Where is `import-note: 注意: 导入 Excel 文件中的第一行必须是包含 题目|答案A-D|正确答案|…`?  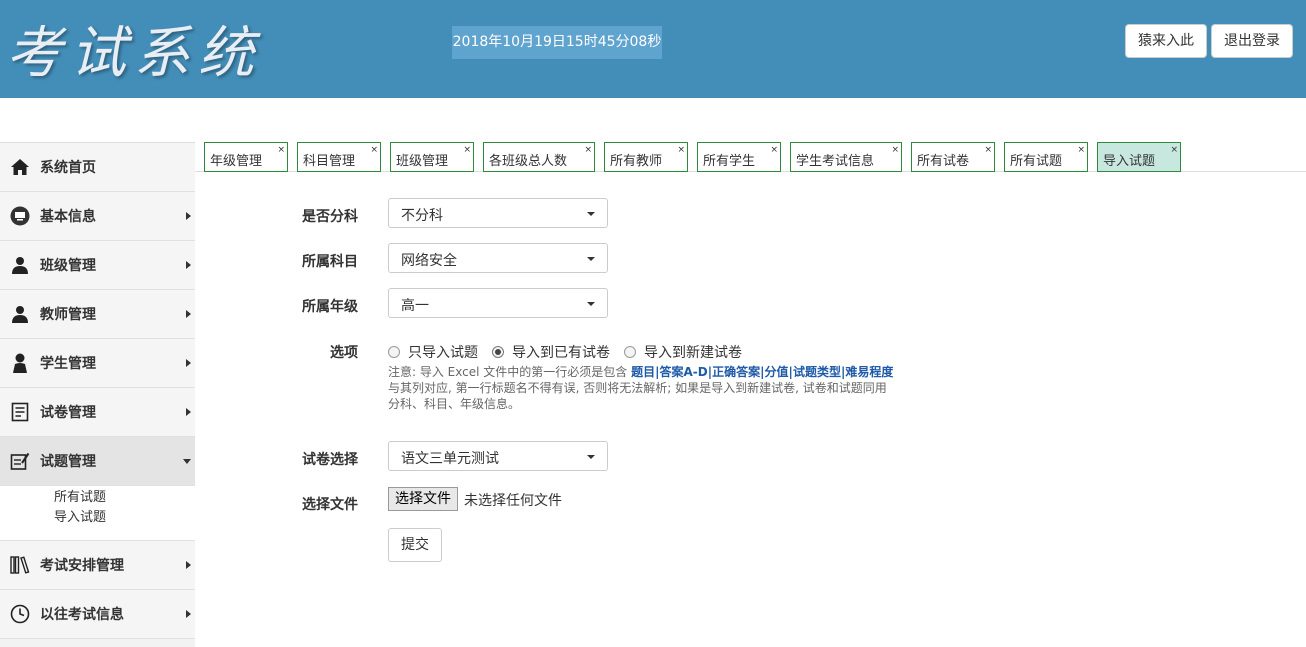 import-note: 注意: 导入 Excel 文件中的第一行必须是包含 题目|答案A-D|正确答案|… is located at coordinates (643, 388).